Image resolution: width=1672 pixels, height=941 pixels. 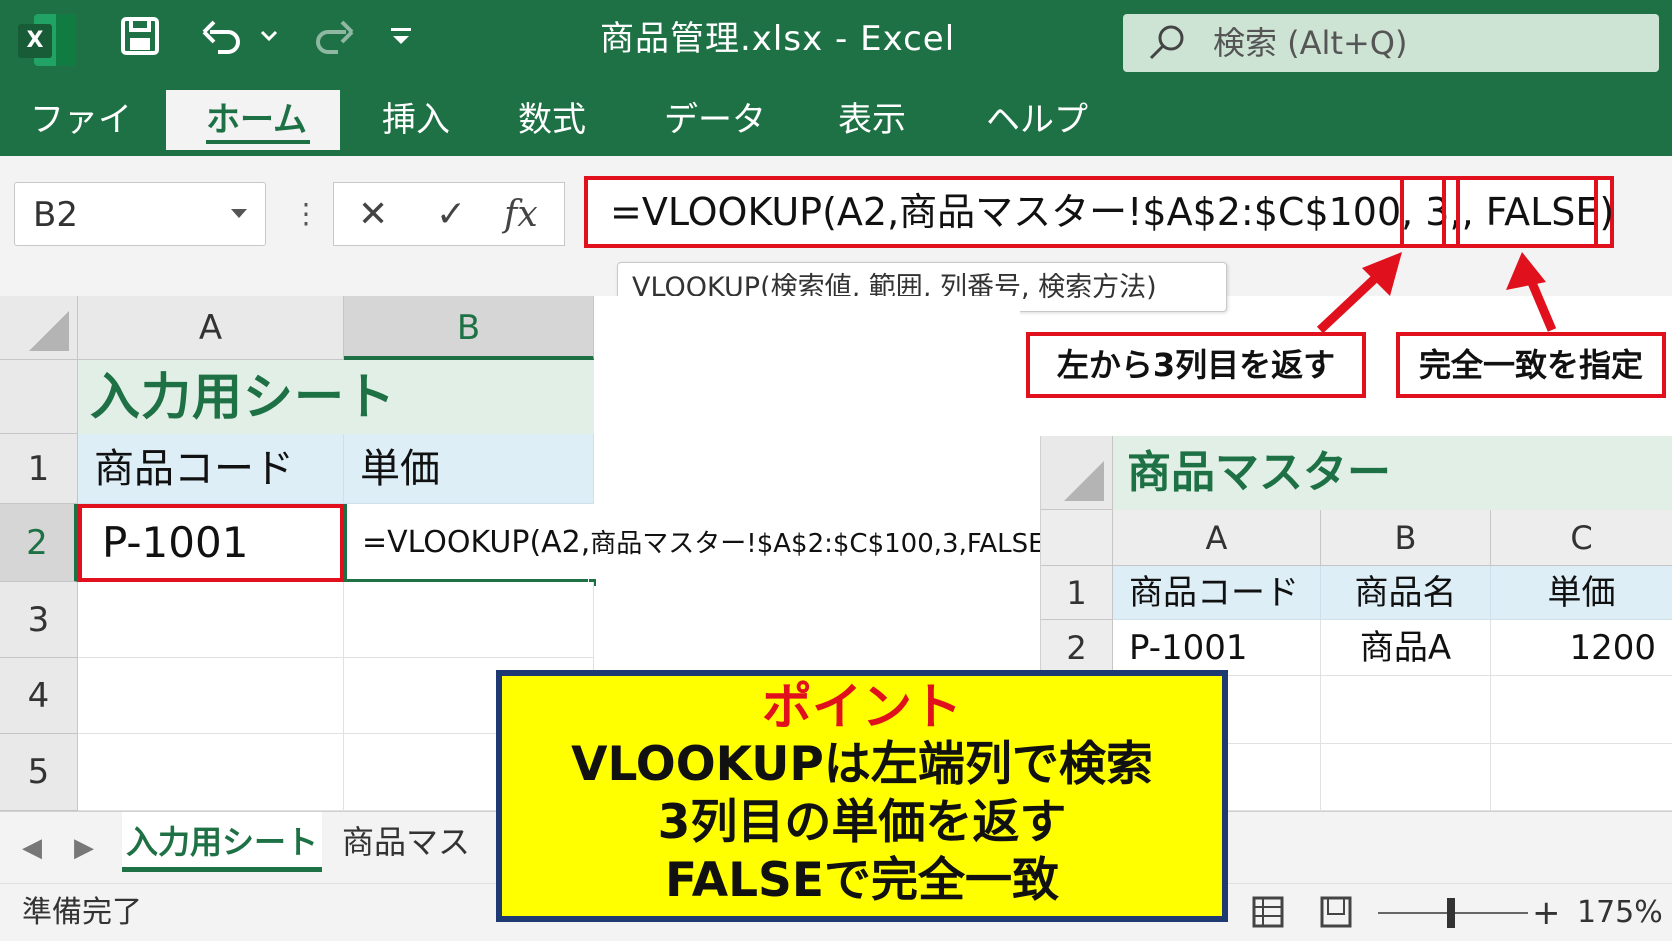 I want to click on master-row-header-1: 1, so click(x=1077, y=593).